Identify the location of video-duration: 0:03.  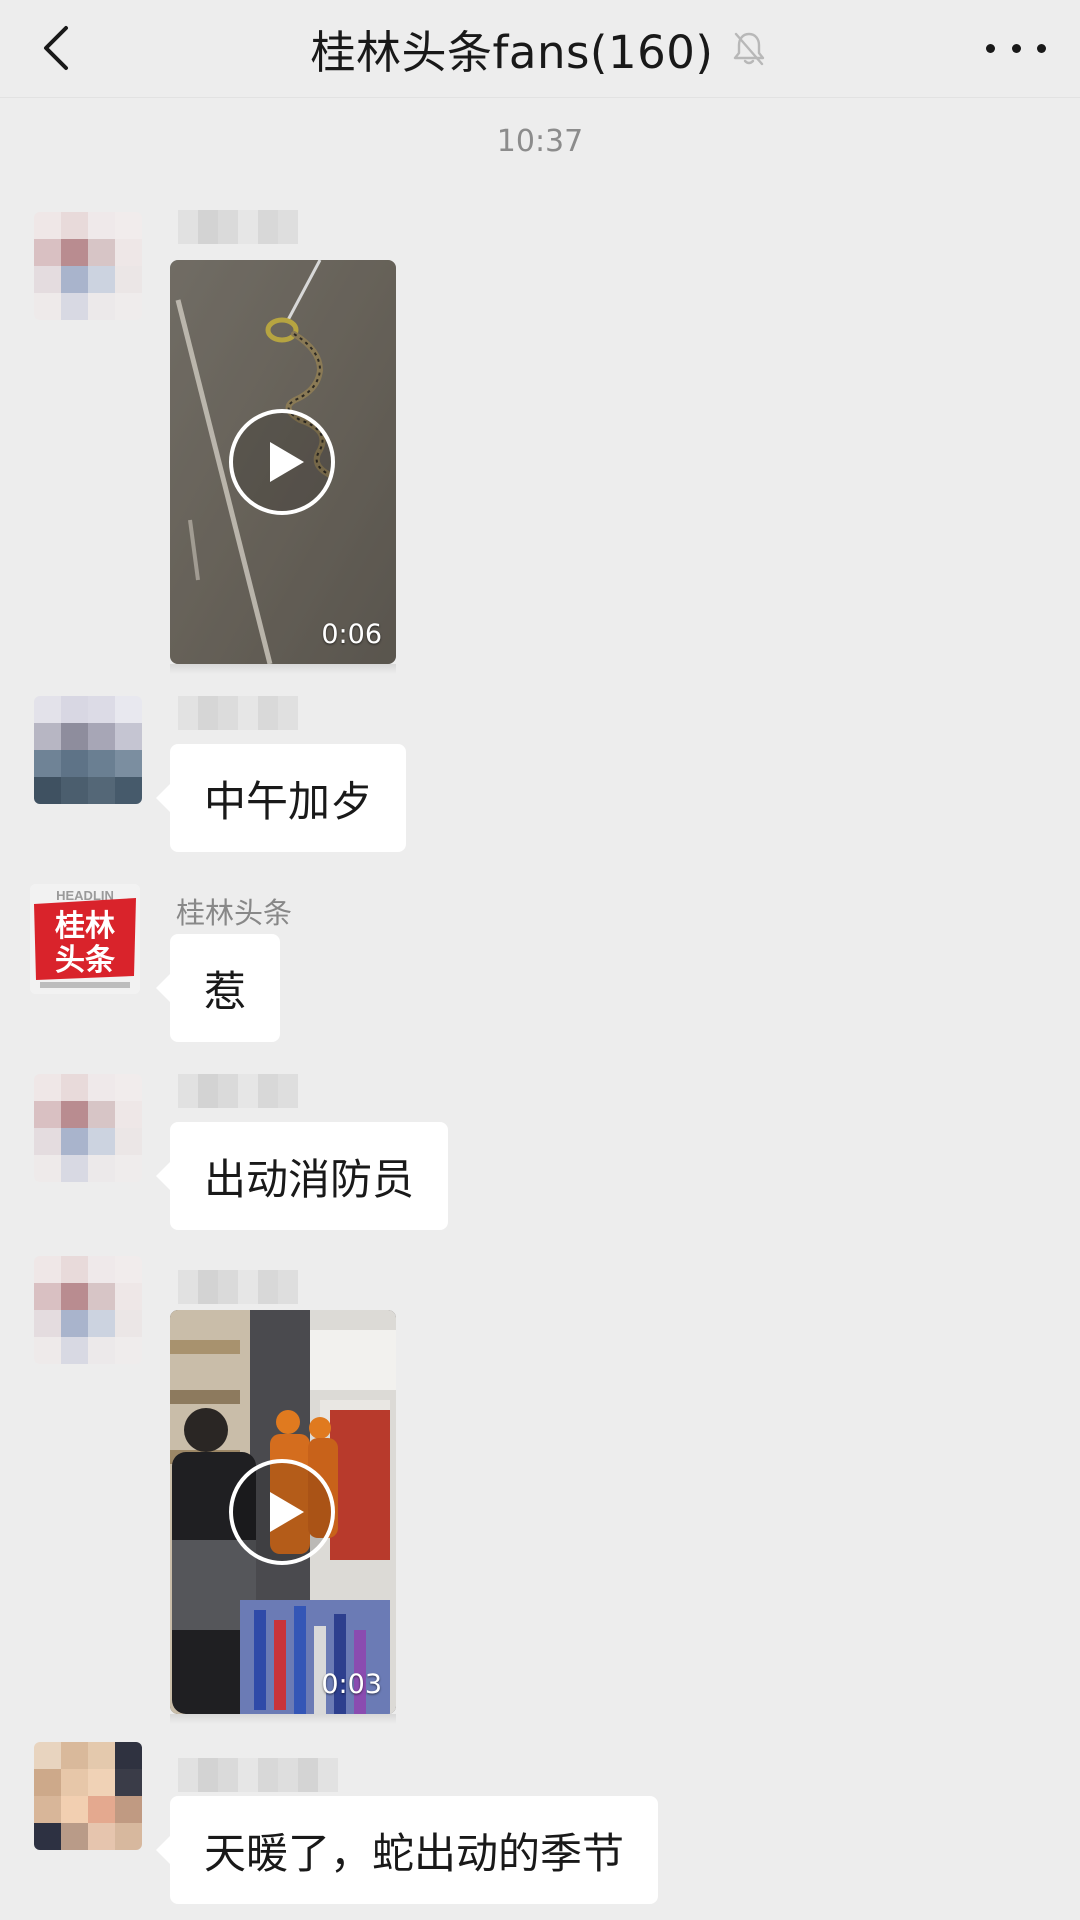
(351, 1684).